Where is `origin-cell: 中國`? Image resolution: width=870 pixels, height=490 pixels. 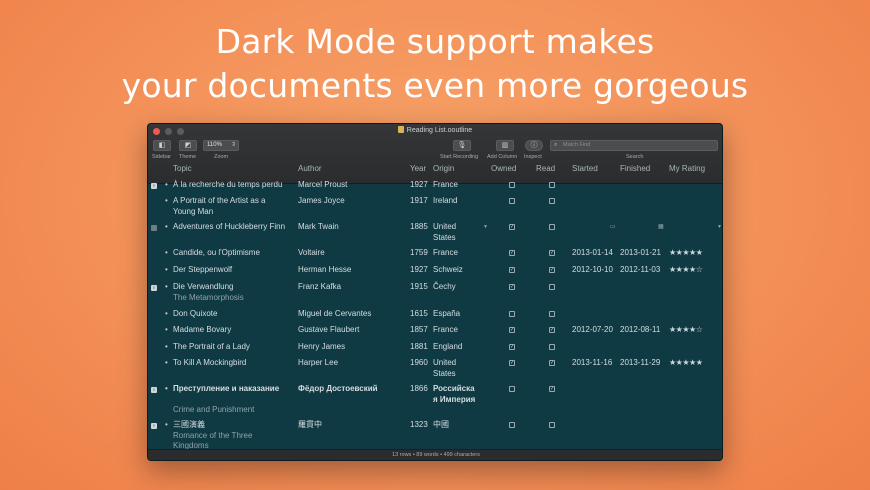
origin-cell: 中國 is located at coordinates (441, 425).